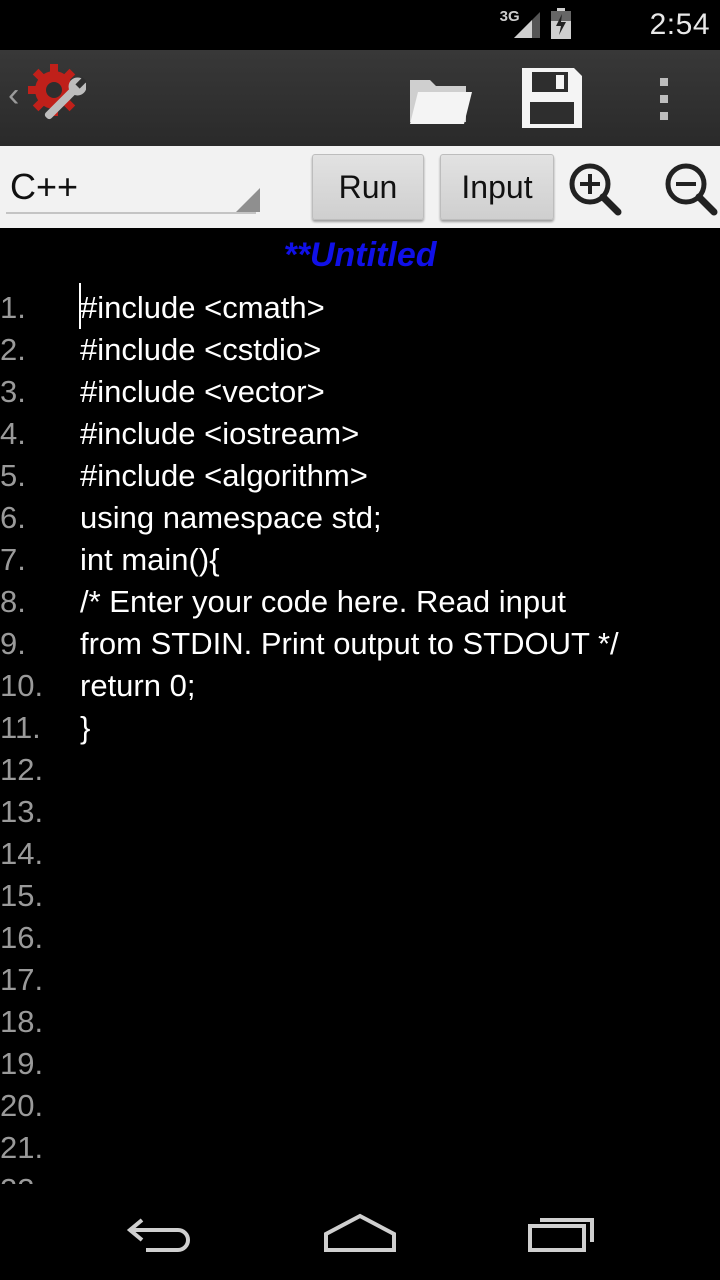 The image size is (720, 1280). I want to click on run-button: Run, so click(368, 187).